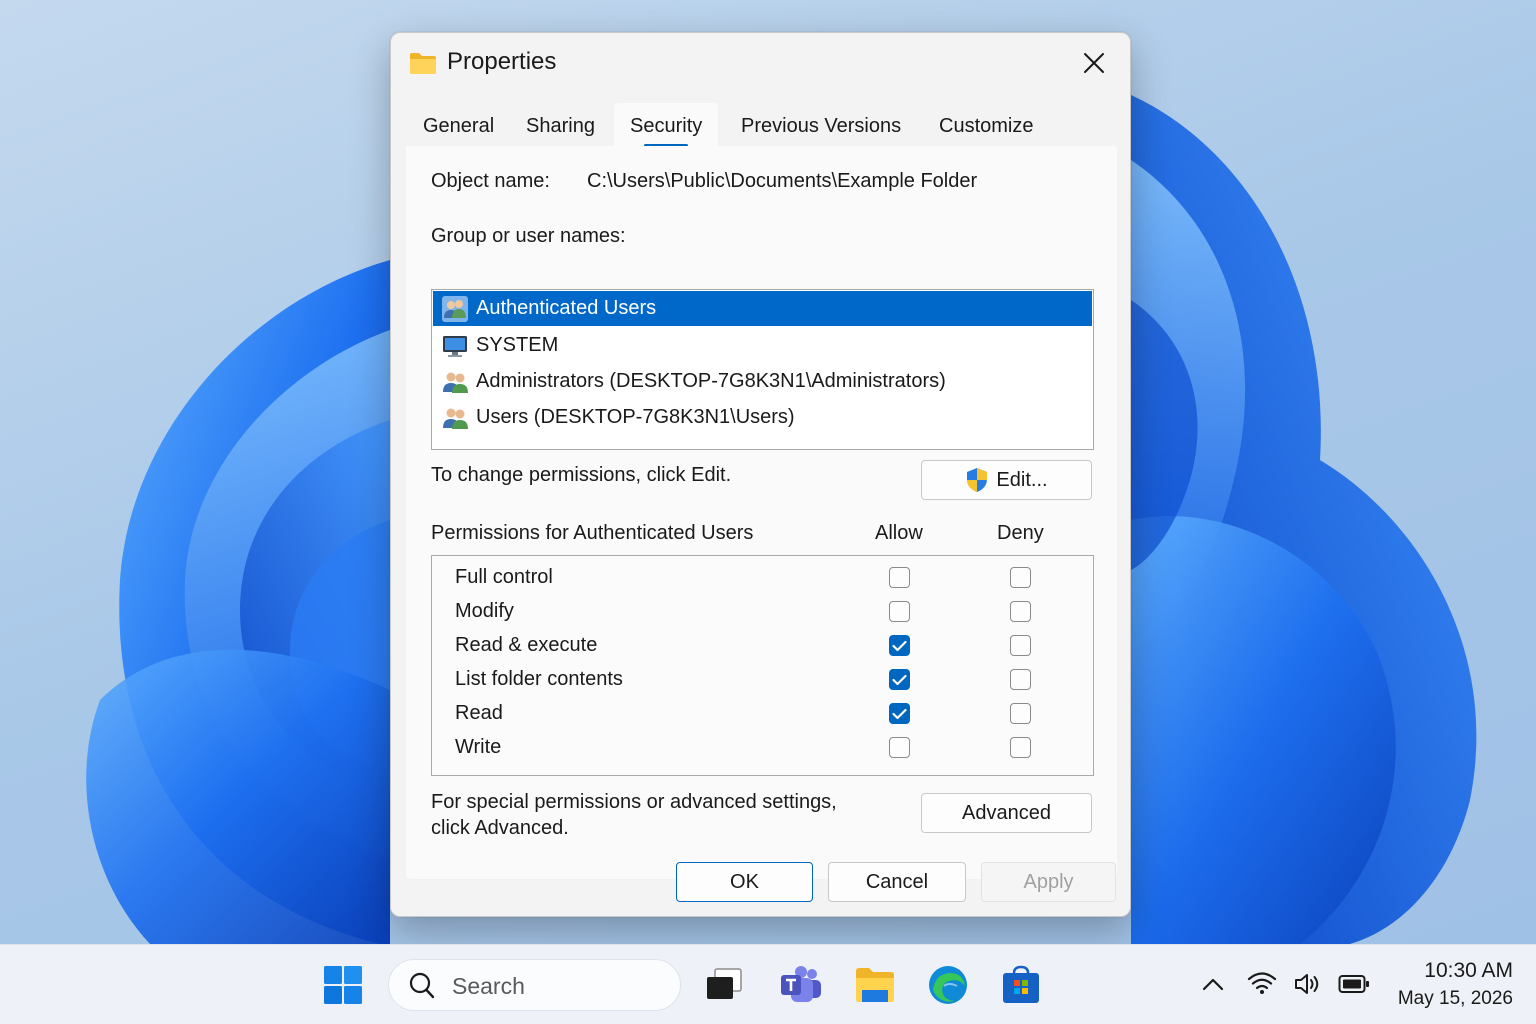  What do you see at coordinates (762, 714) in the screenshot?
I see `permission-row-read: Read` at bounding box center [762, 714].